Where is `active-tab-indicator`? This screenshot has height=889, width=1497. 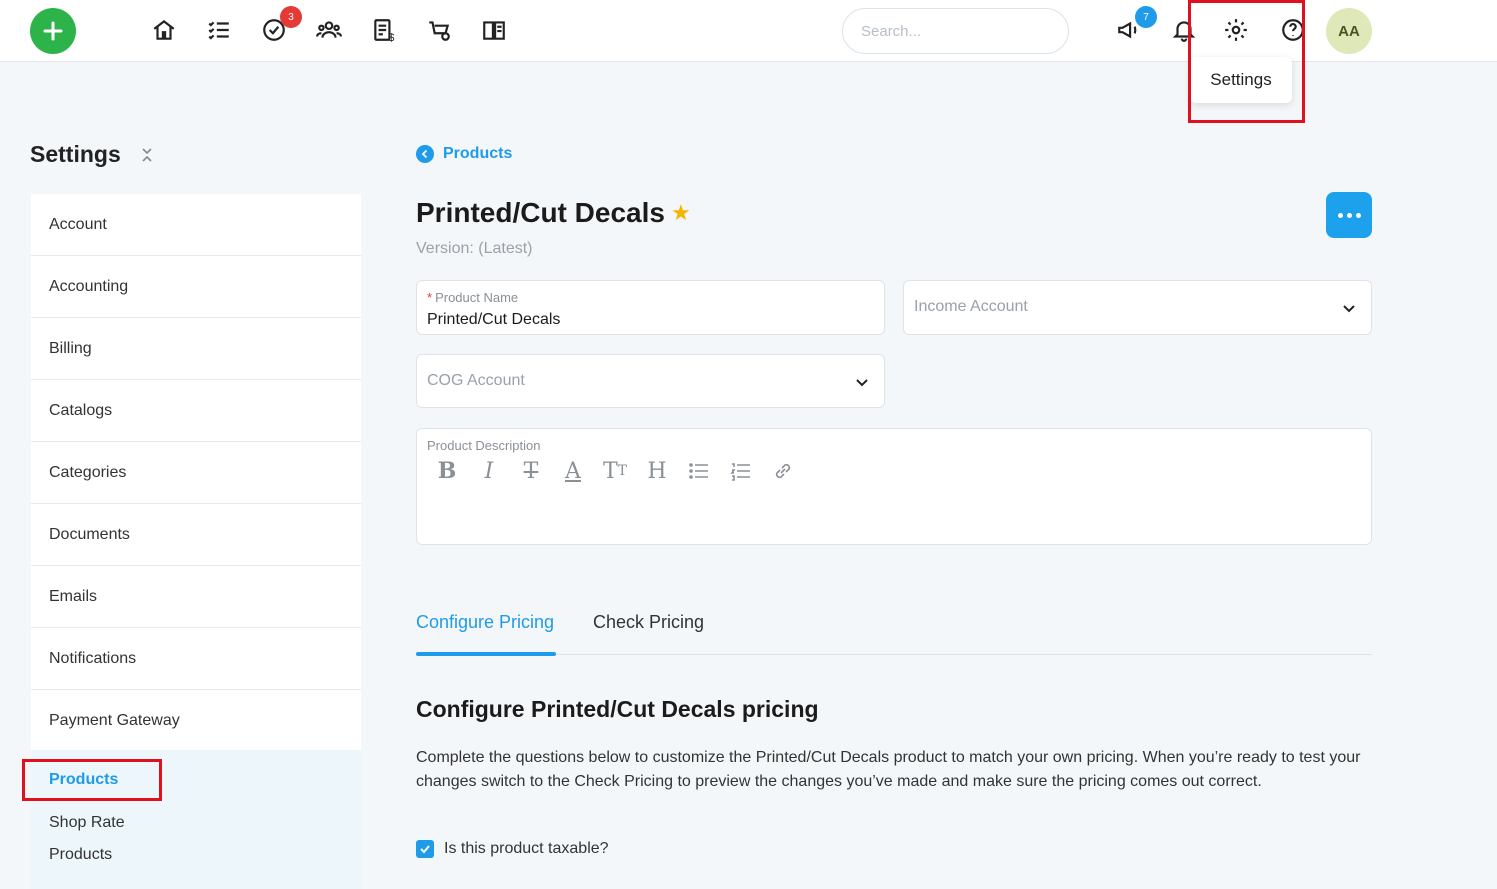
active-tab-indicator is located at coordinates (486, 654).